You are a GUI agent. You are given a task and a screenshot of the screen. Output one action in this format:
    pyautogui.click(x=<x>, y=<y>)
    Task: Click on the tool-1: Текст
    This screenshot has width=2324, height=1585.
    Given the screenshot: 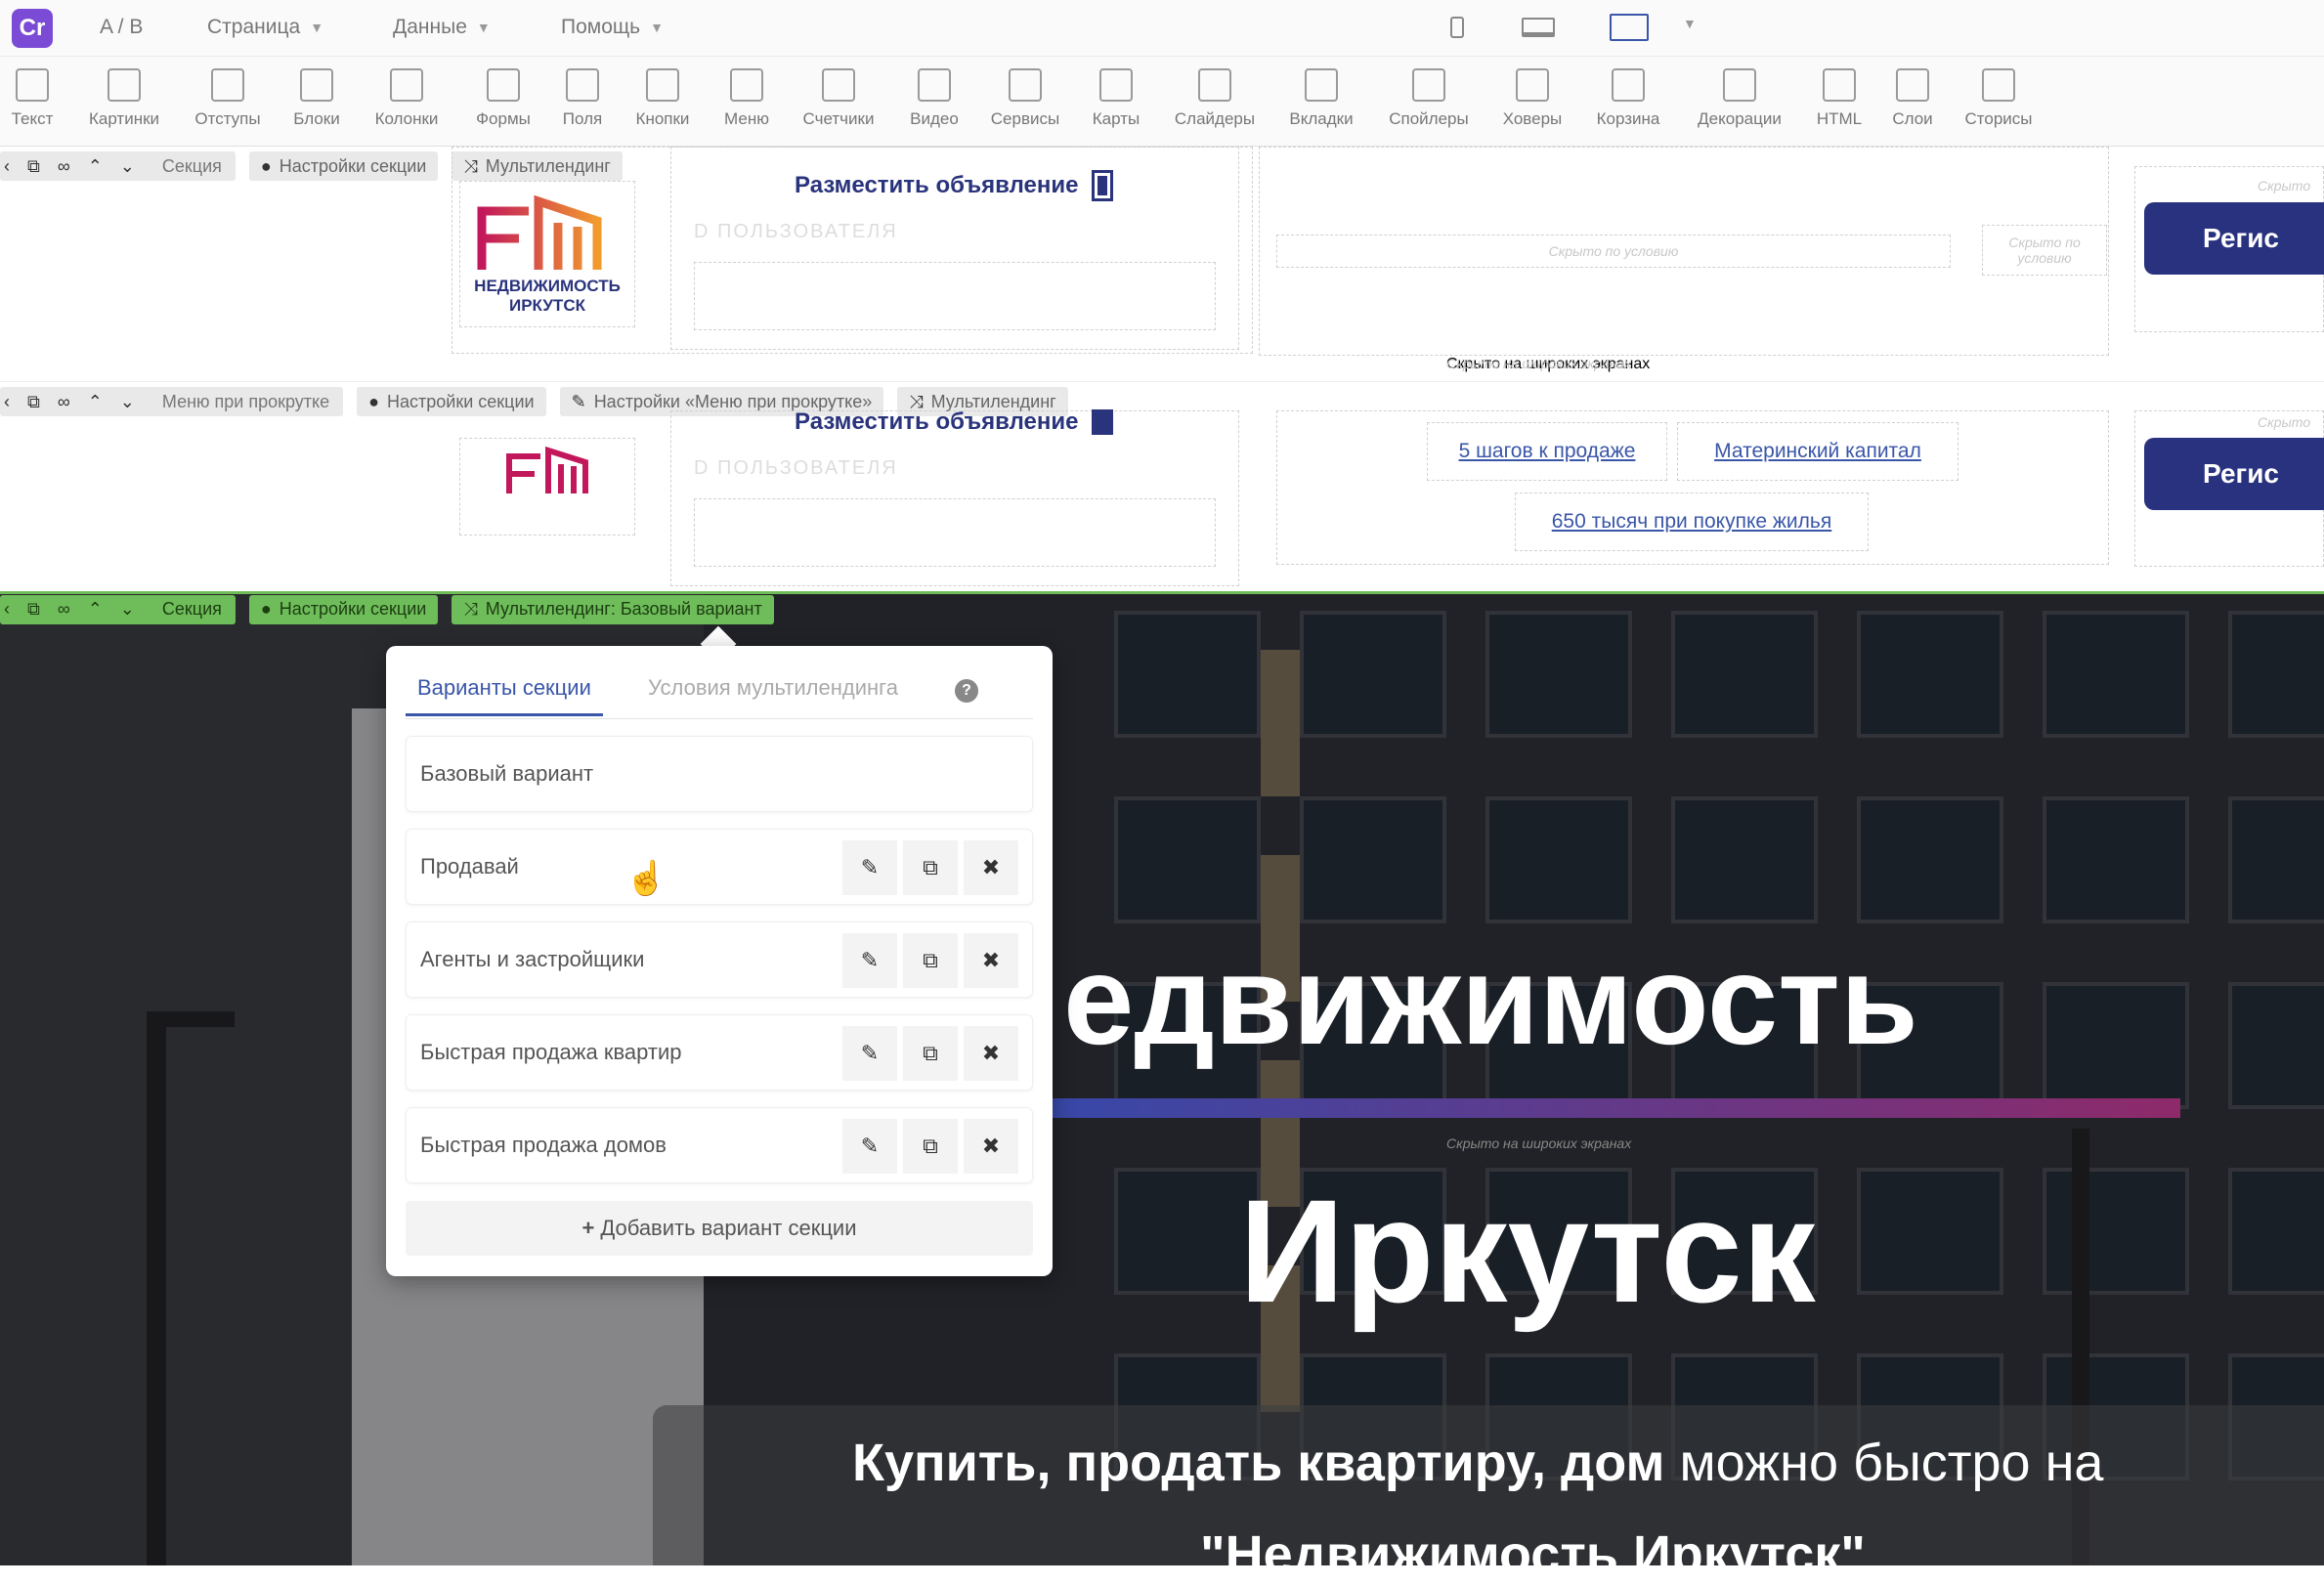 What is the action you would take?
    pyautogui.click(x=38, y=98)
    